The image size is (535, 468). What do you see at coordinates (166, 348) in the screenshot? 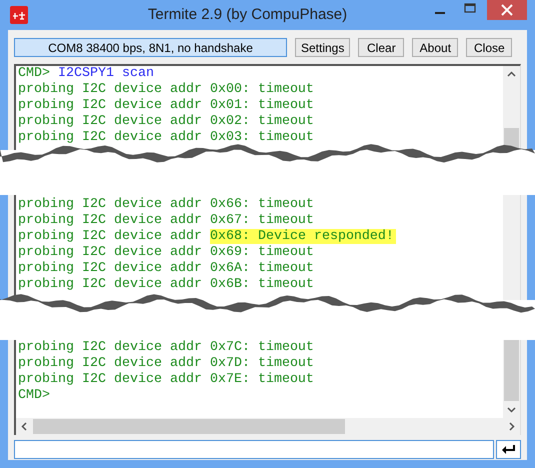
I see `terminal-line: probing I2C device addr 0x7C: timeout` at bounding box center [166, 348].